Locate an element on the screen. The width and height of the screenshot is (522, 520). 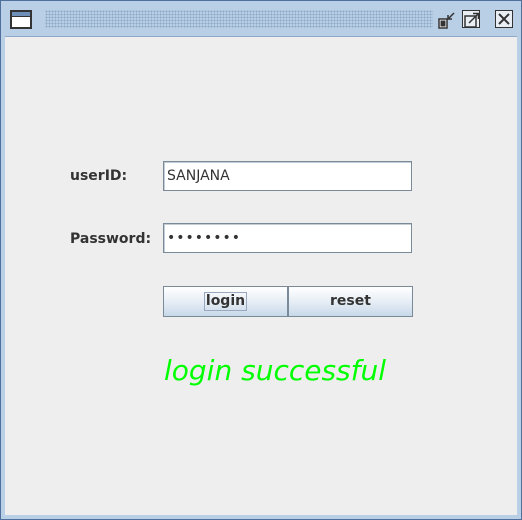
window-icon is located at coordinates (21, 19).